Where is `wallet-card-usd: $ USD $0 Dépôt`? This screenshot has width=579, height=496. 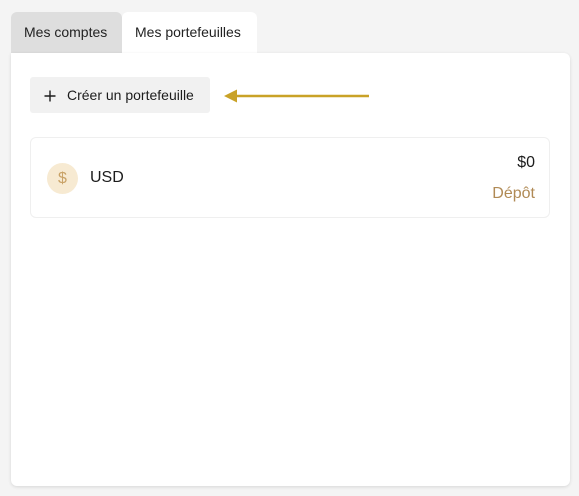
wallet-card-usd: $ USD $0 Dépôt is located at coordinates (290, 177).